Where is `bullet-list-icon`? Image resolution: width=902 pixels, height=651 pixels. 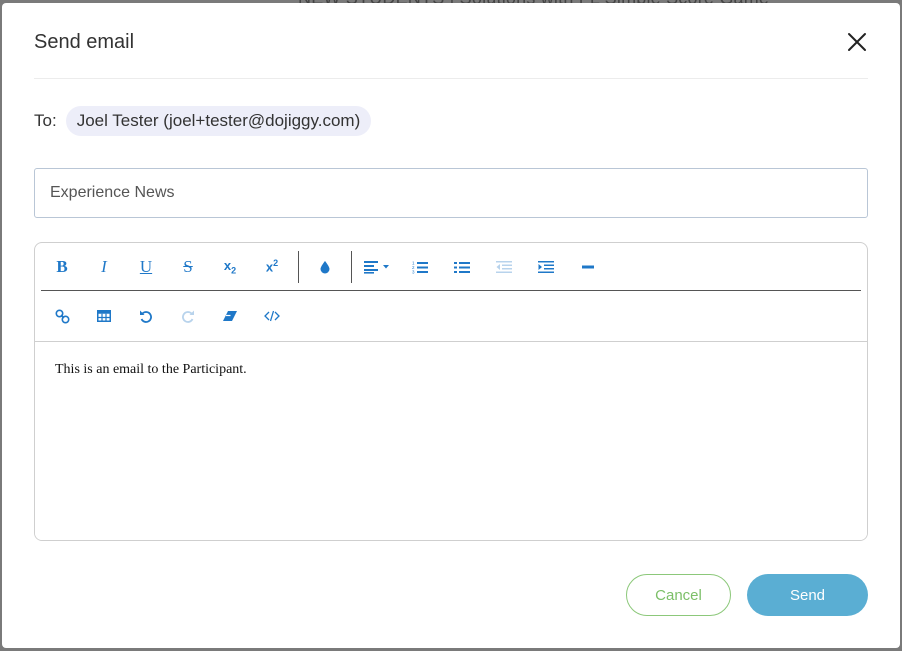
bullet-list-icon is located at coordinates (462, 267).